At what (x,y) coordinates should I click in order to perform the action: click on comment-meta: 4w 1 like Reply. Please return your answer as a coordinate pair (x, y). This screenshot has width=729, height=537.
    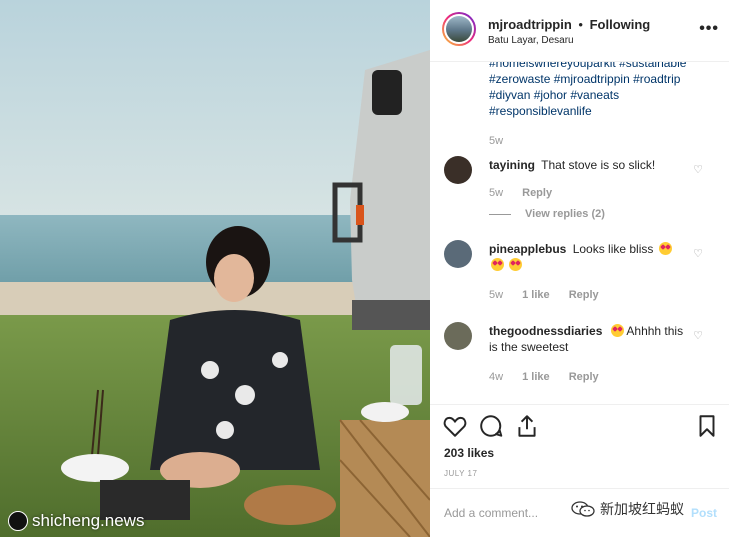
    Looking at the image, I should click on (552, 377).